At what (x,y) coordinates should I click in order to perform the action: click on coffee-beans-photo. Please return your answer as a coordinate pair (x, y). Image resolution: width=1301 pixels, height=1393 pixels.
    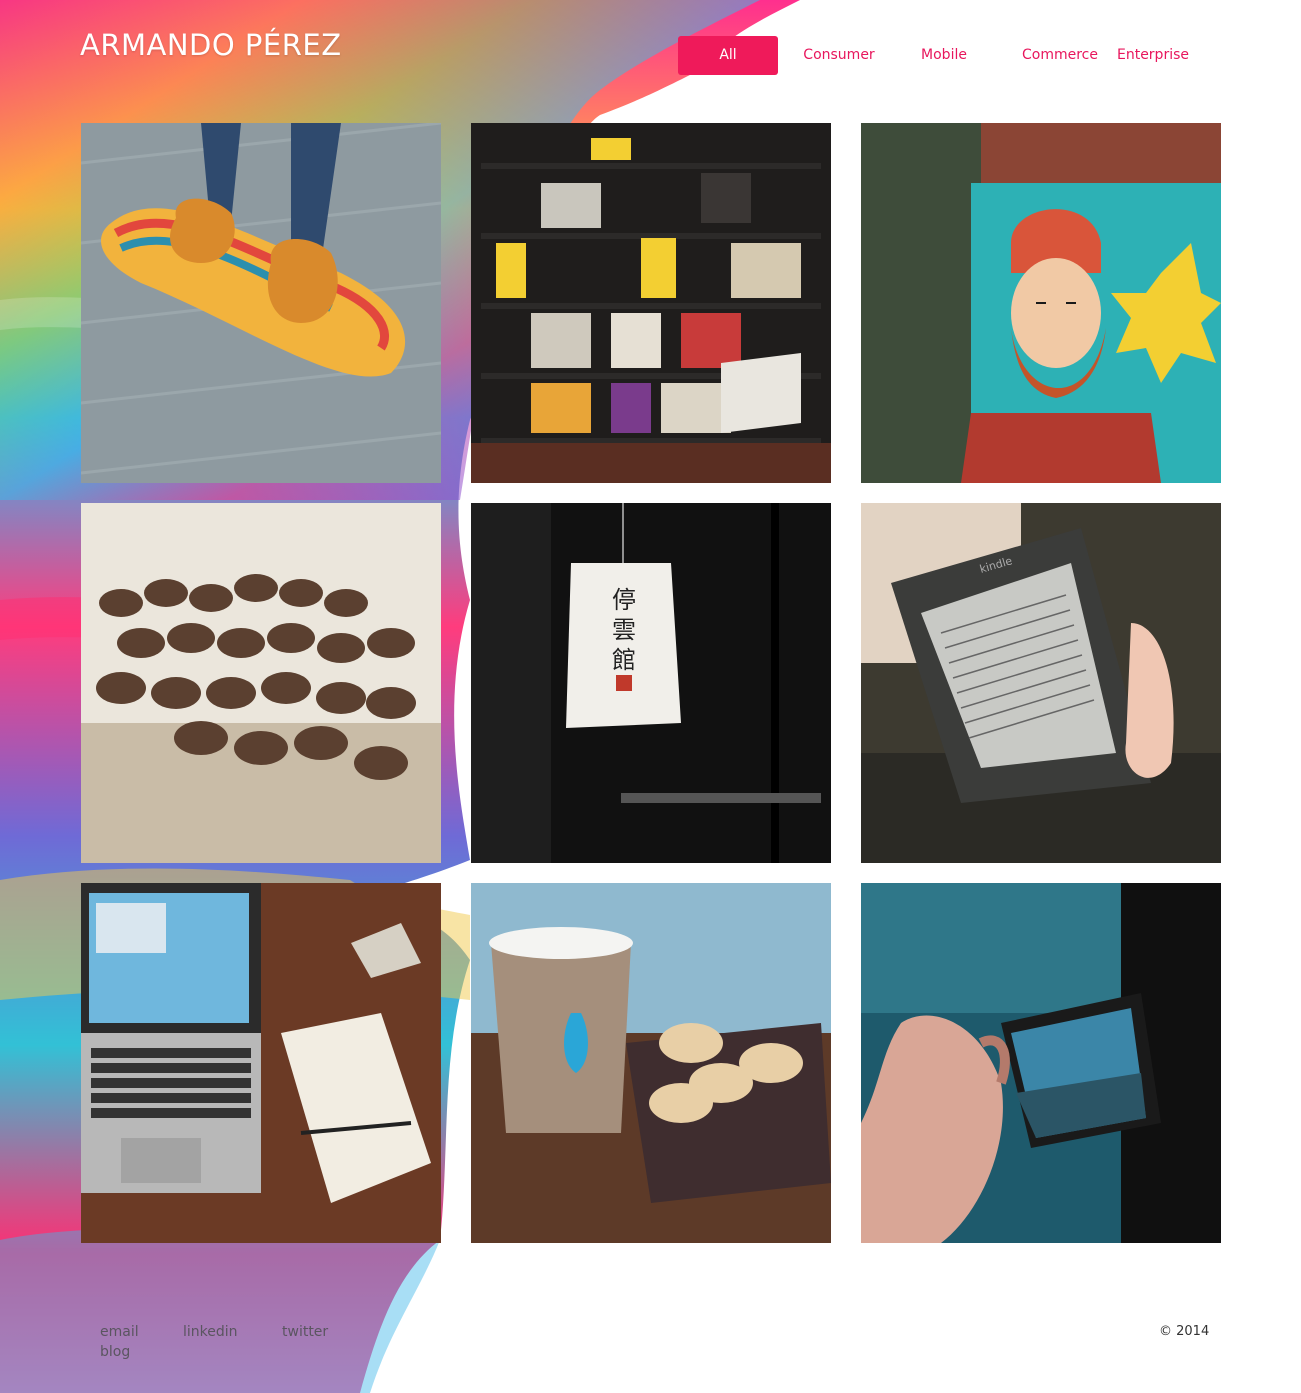
    Looking at the image, I should click on (261, 683).